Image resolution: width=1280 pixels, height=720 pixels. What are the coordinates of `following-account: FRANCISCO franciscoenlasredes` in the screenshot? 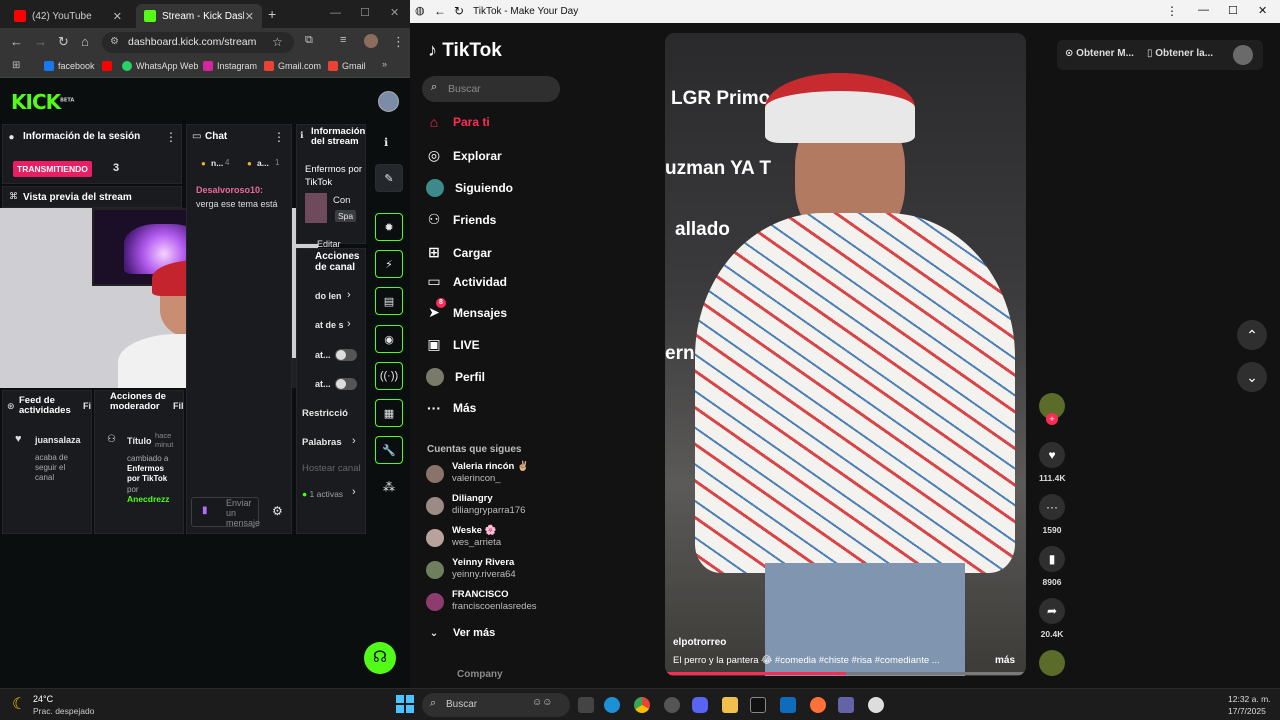 It's located at (481, 601).